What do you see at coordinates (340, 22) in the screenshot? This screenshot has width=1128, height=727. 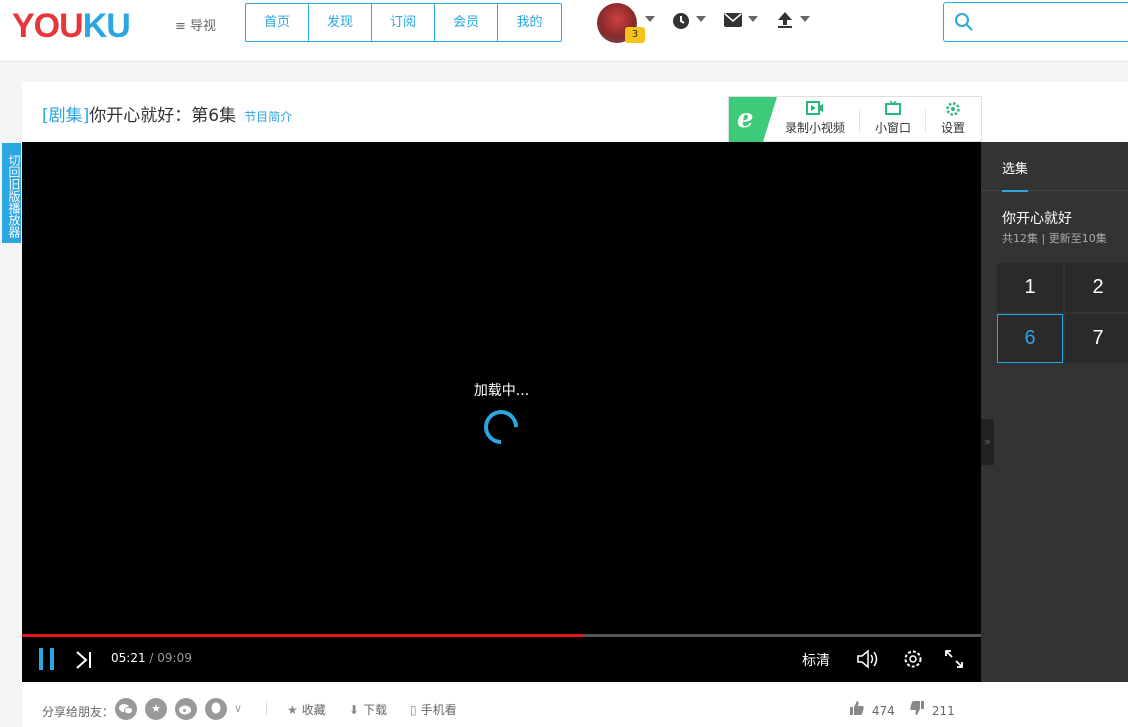 I see `nav-discover: 发现` at bounding box center [340, 22].